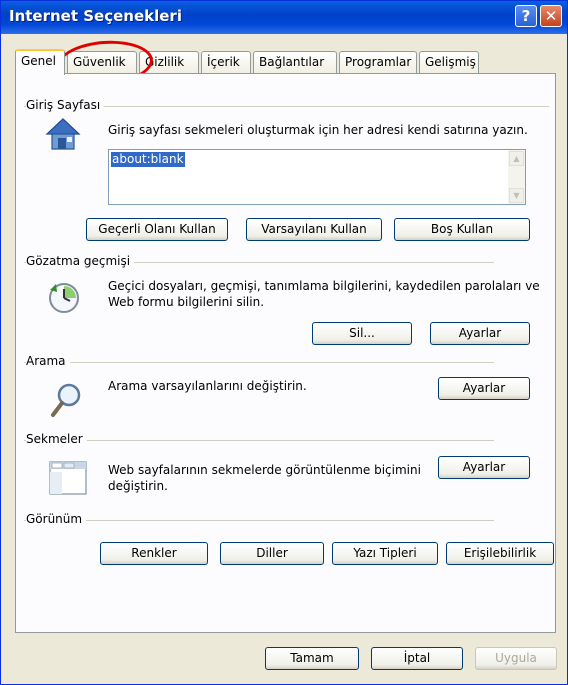  What do you see at coordinates (80, 261) in the screenshot?
I see `browsing-history-group-label: Gözatma geçmişi` at bounding box center [80, 261].